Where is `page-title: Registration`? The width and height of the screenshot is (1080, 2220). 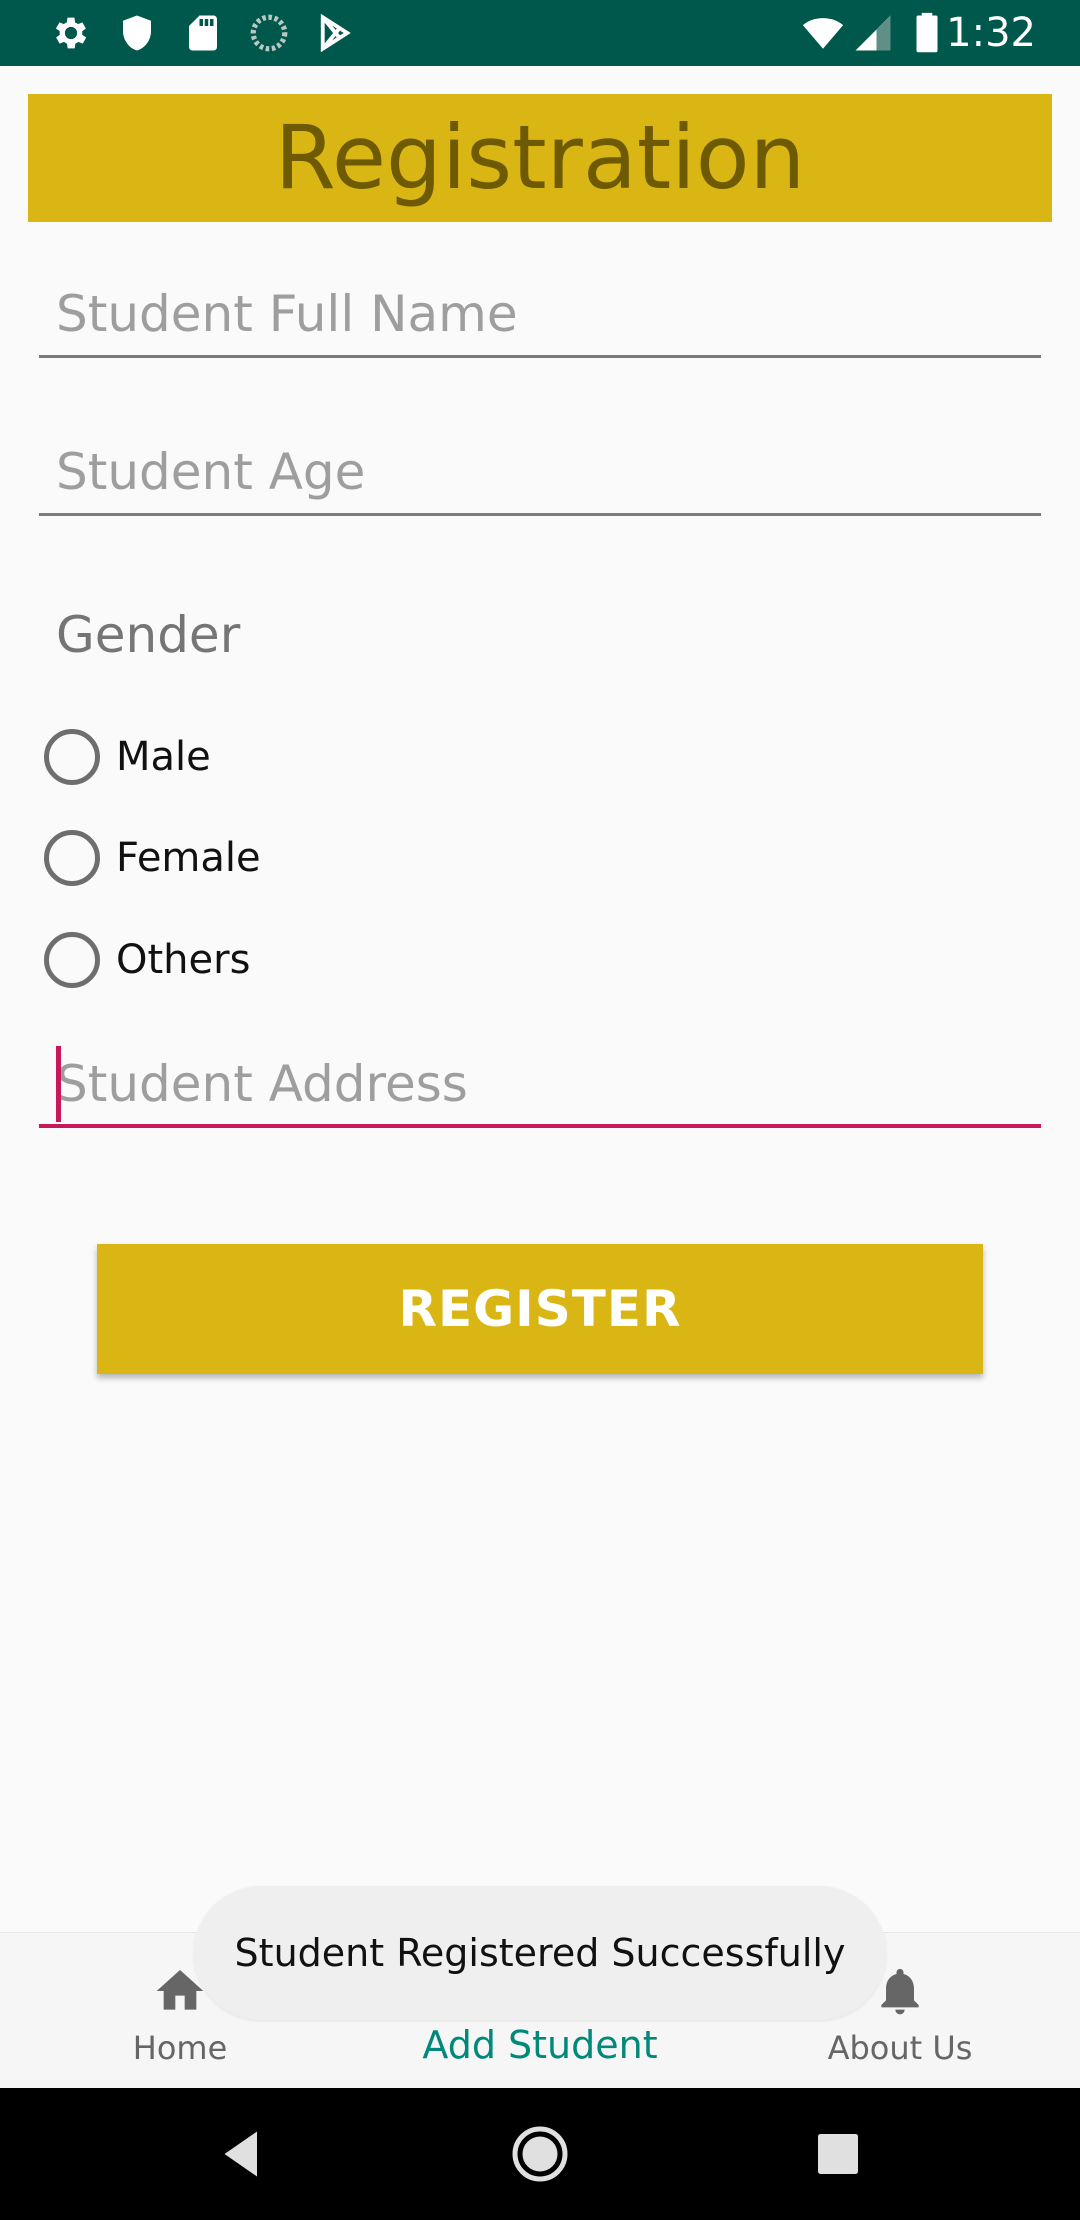
page-title: Registration is located at coordinates (540, 157).